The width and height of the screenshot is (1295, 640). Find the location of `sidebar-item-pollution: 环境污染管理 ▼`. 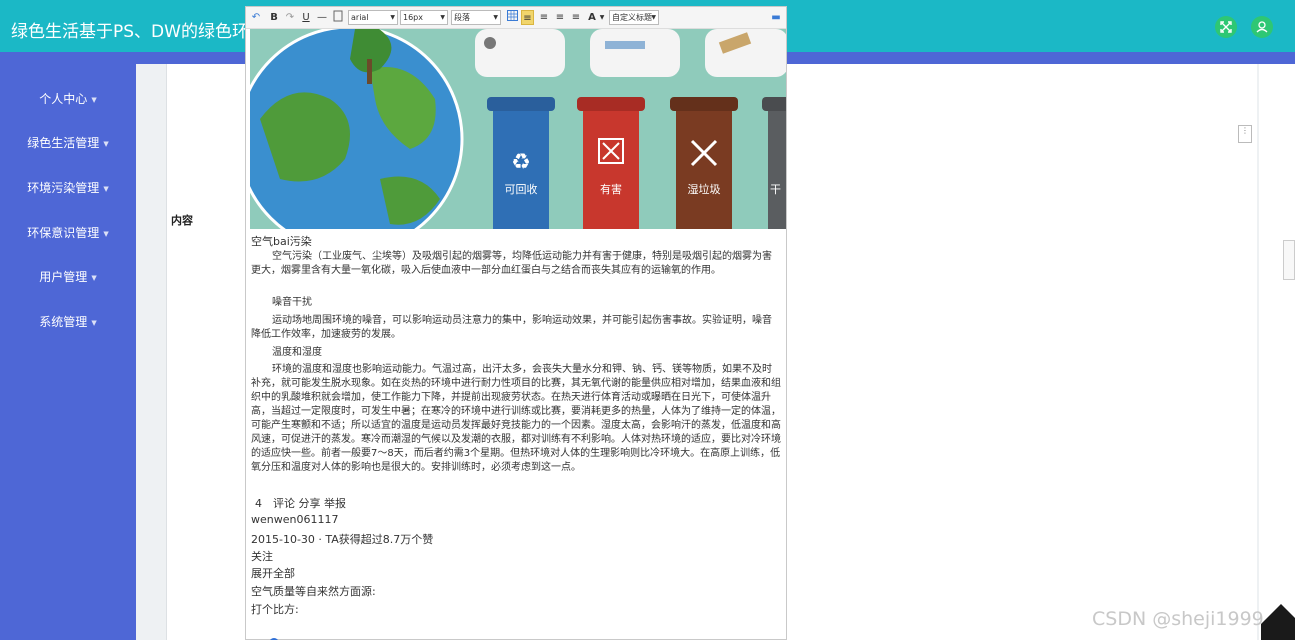

sidebar-item-pollution: 环境污染管理 ▼ is located at coordinates (68, 187).